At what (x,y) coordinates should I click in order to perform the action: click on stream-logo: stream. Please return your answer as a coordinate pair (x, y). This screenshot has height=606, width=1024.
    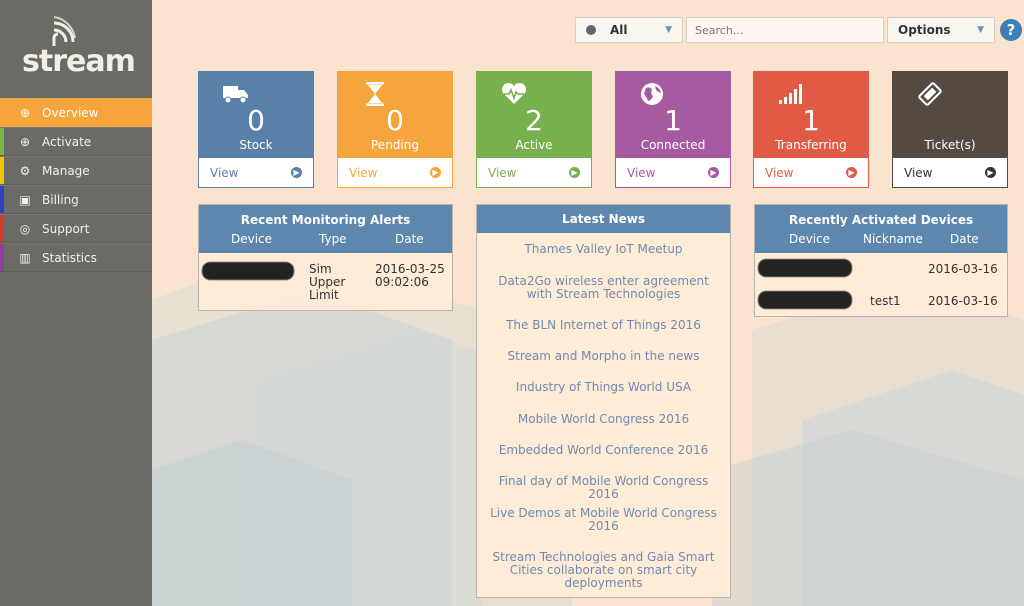
    Looking at the image, I should click on (79, 47).